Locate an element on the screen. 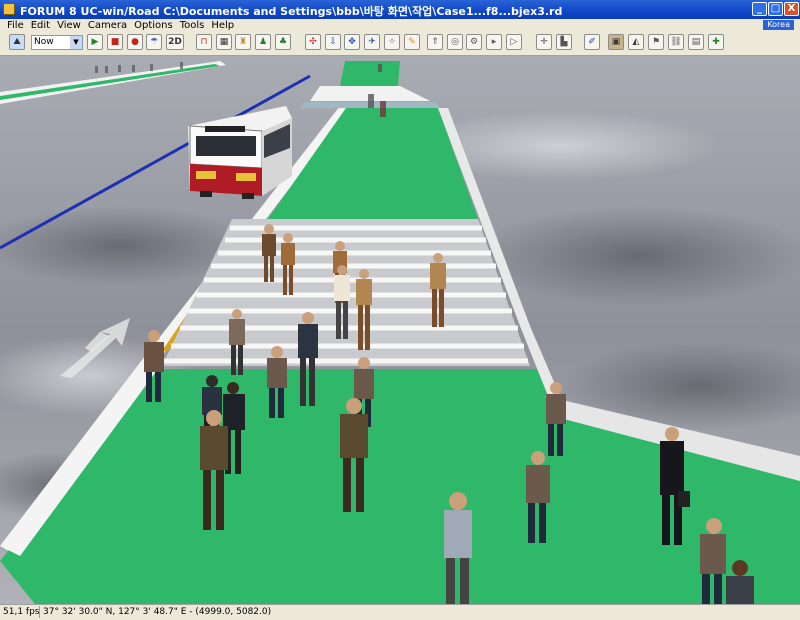 The height and width of the screenshot is (620, 800). weather-icon: ☂ is located at coordinates (154, 42).